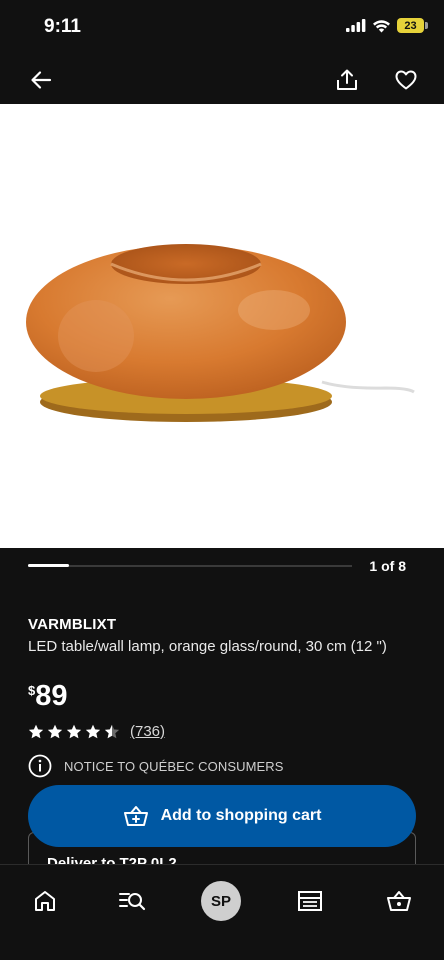  I want to click on basket-icon, so click(399, 901).